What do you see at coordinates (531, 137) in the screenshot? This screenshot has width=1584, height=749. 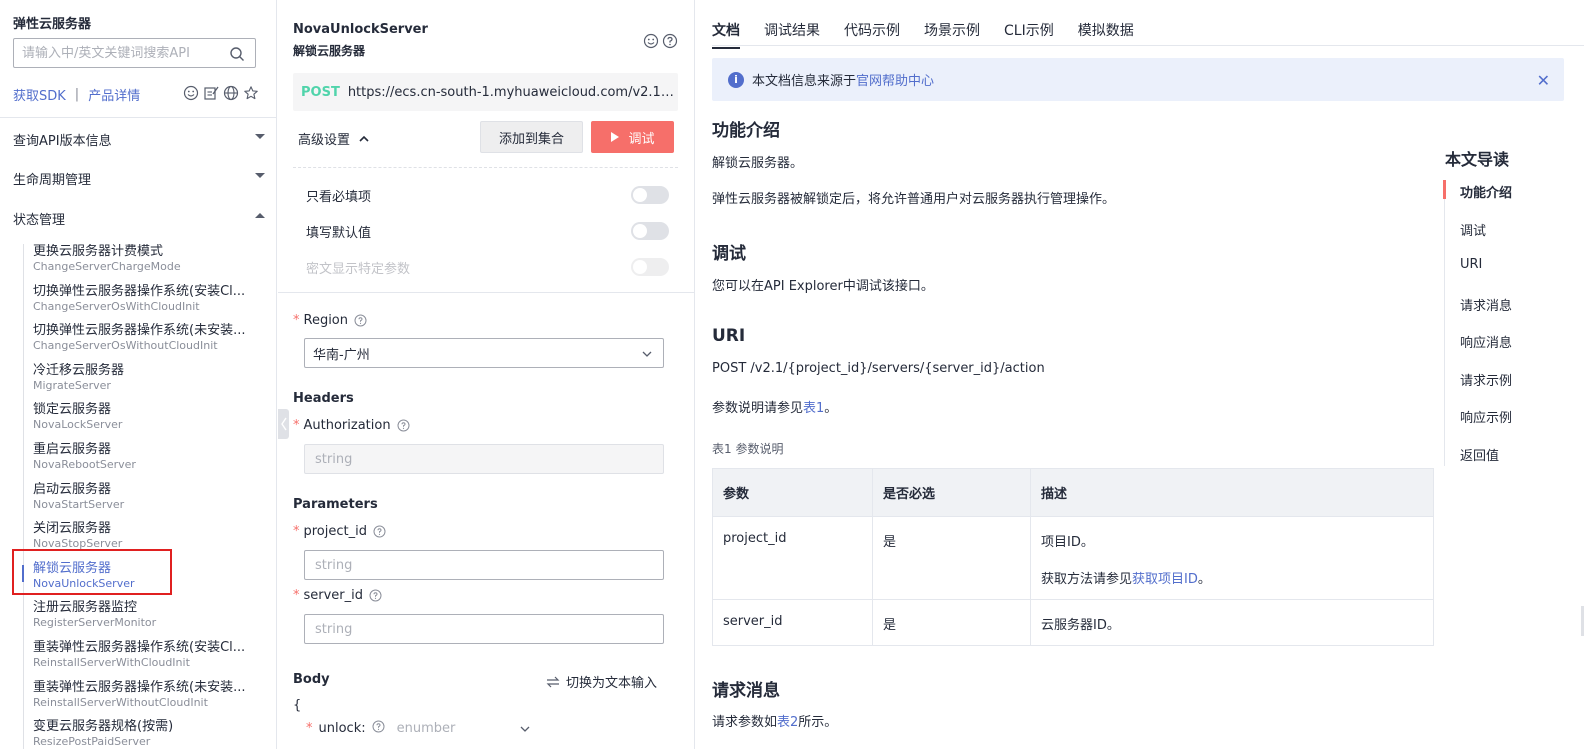 I see `add-to-collection-button: 添加到集合` at bounding box center [531, 137].